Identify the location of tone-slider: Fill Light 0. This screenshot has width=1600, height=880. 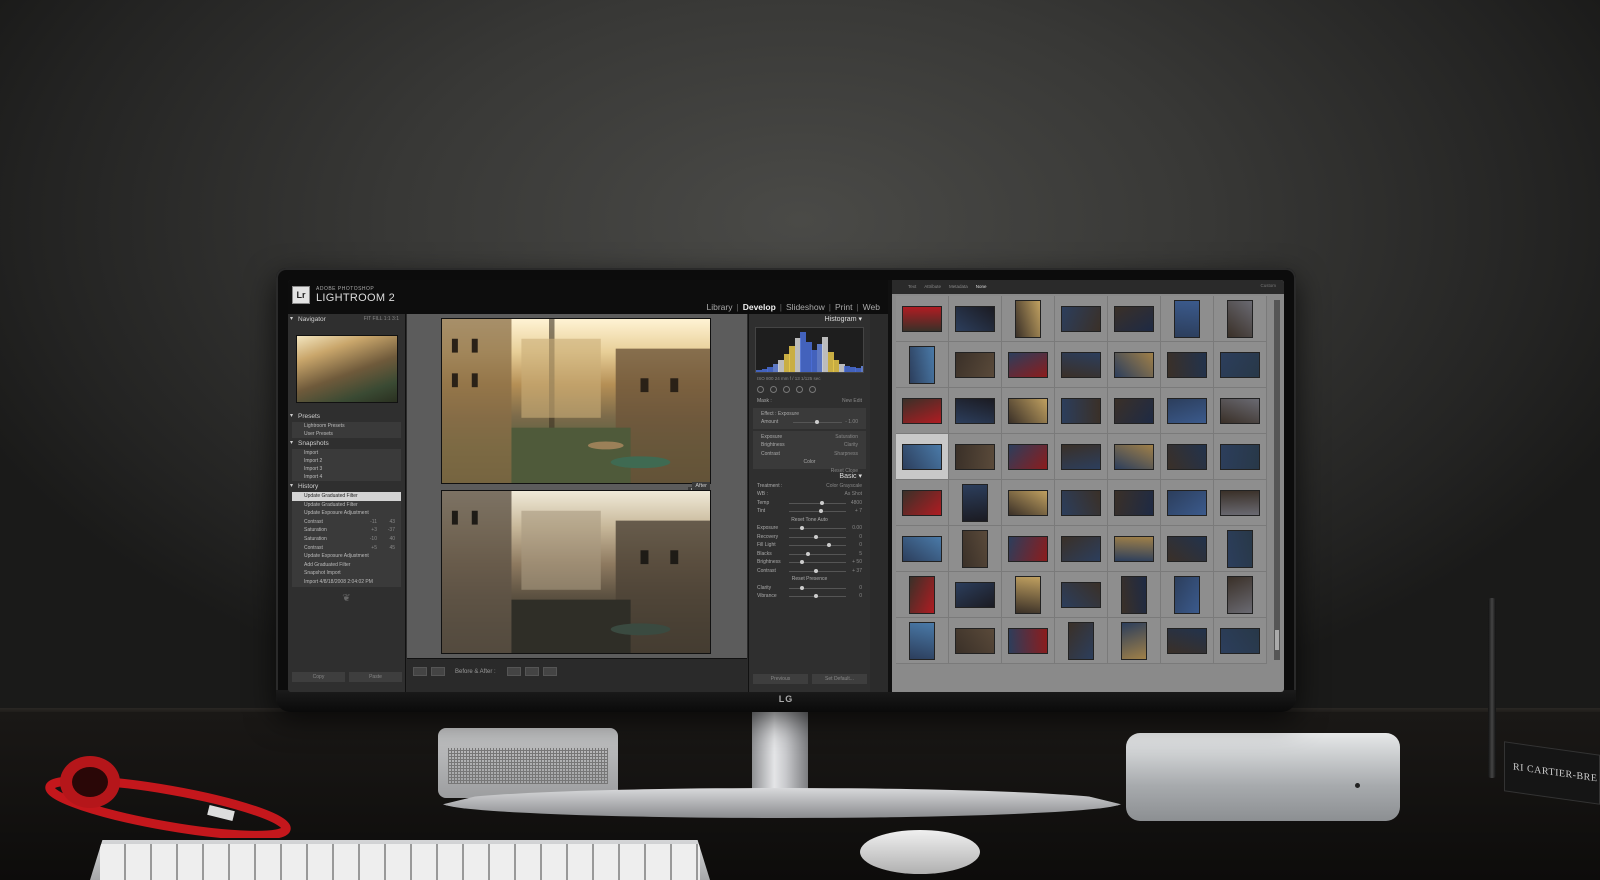
(809, 545).